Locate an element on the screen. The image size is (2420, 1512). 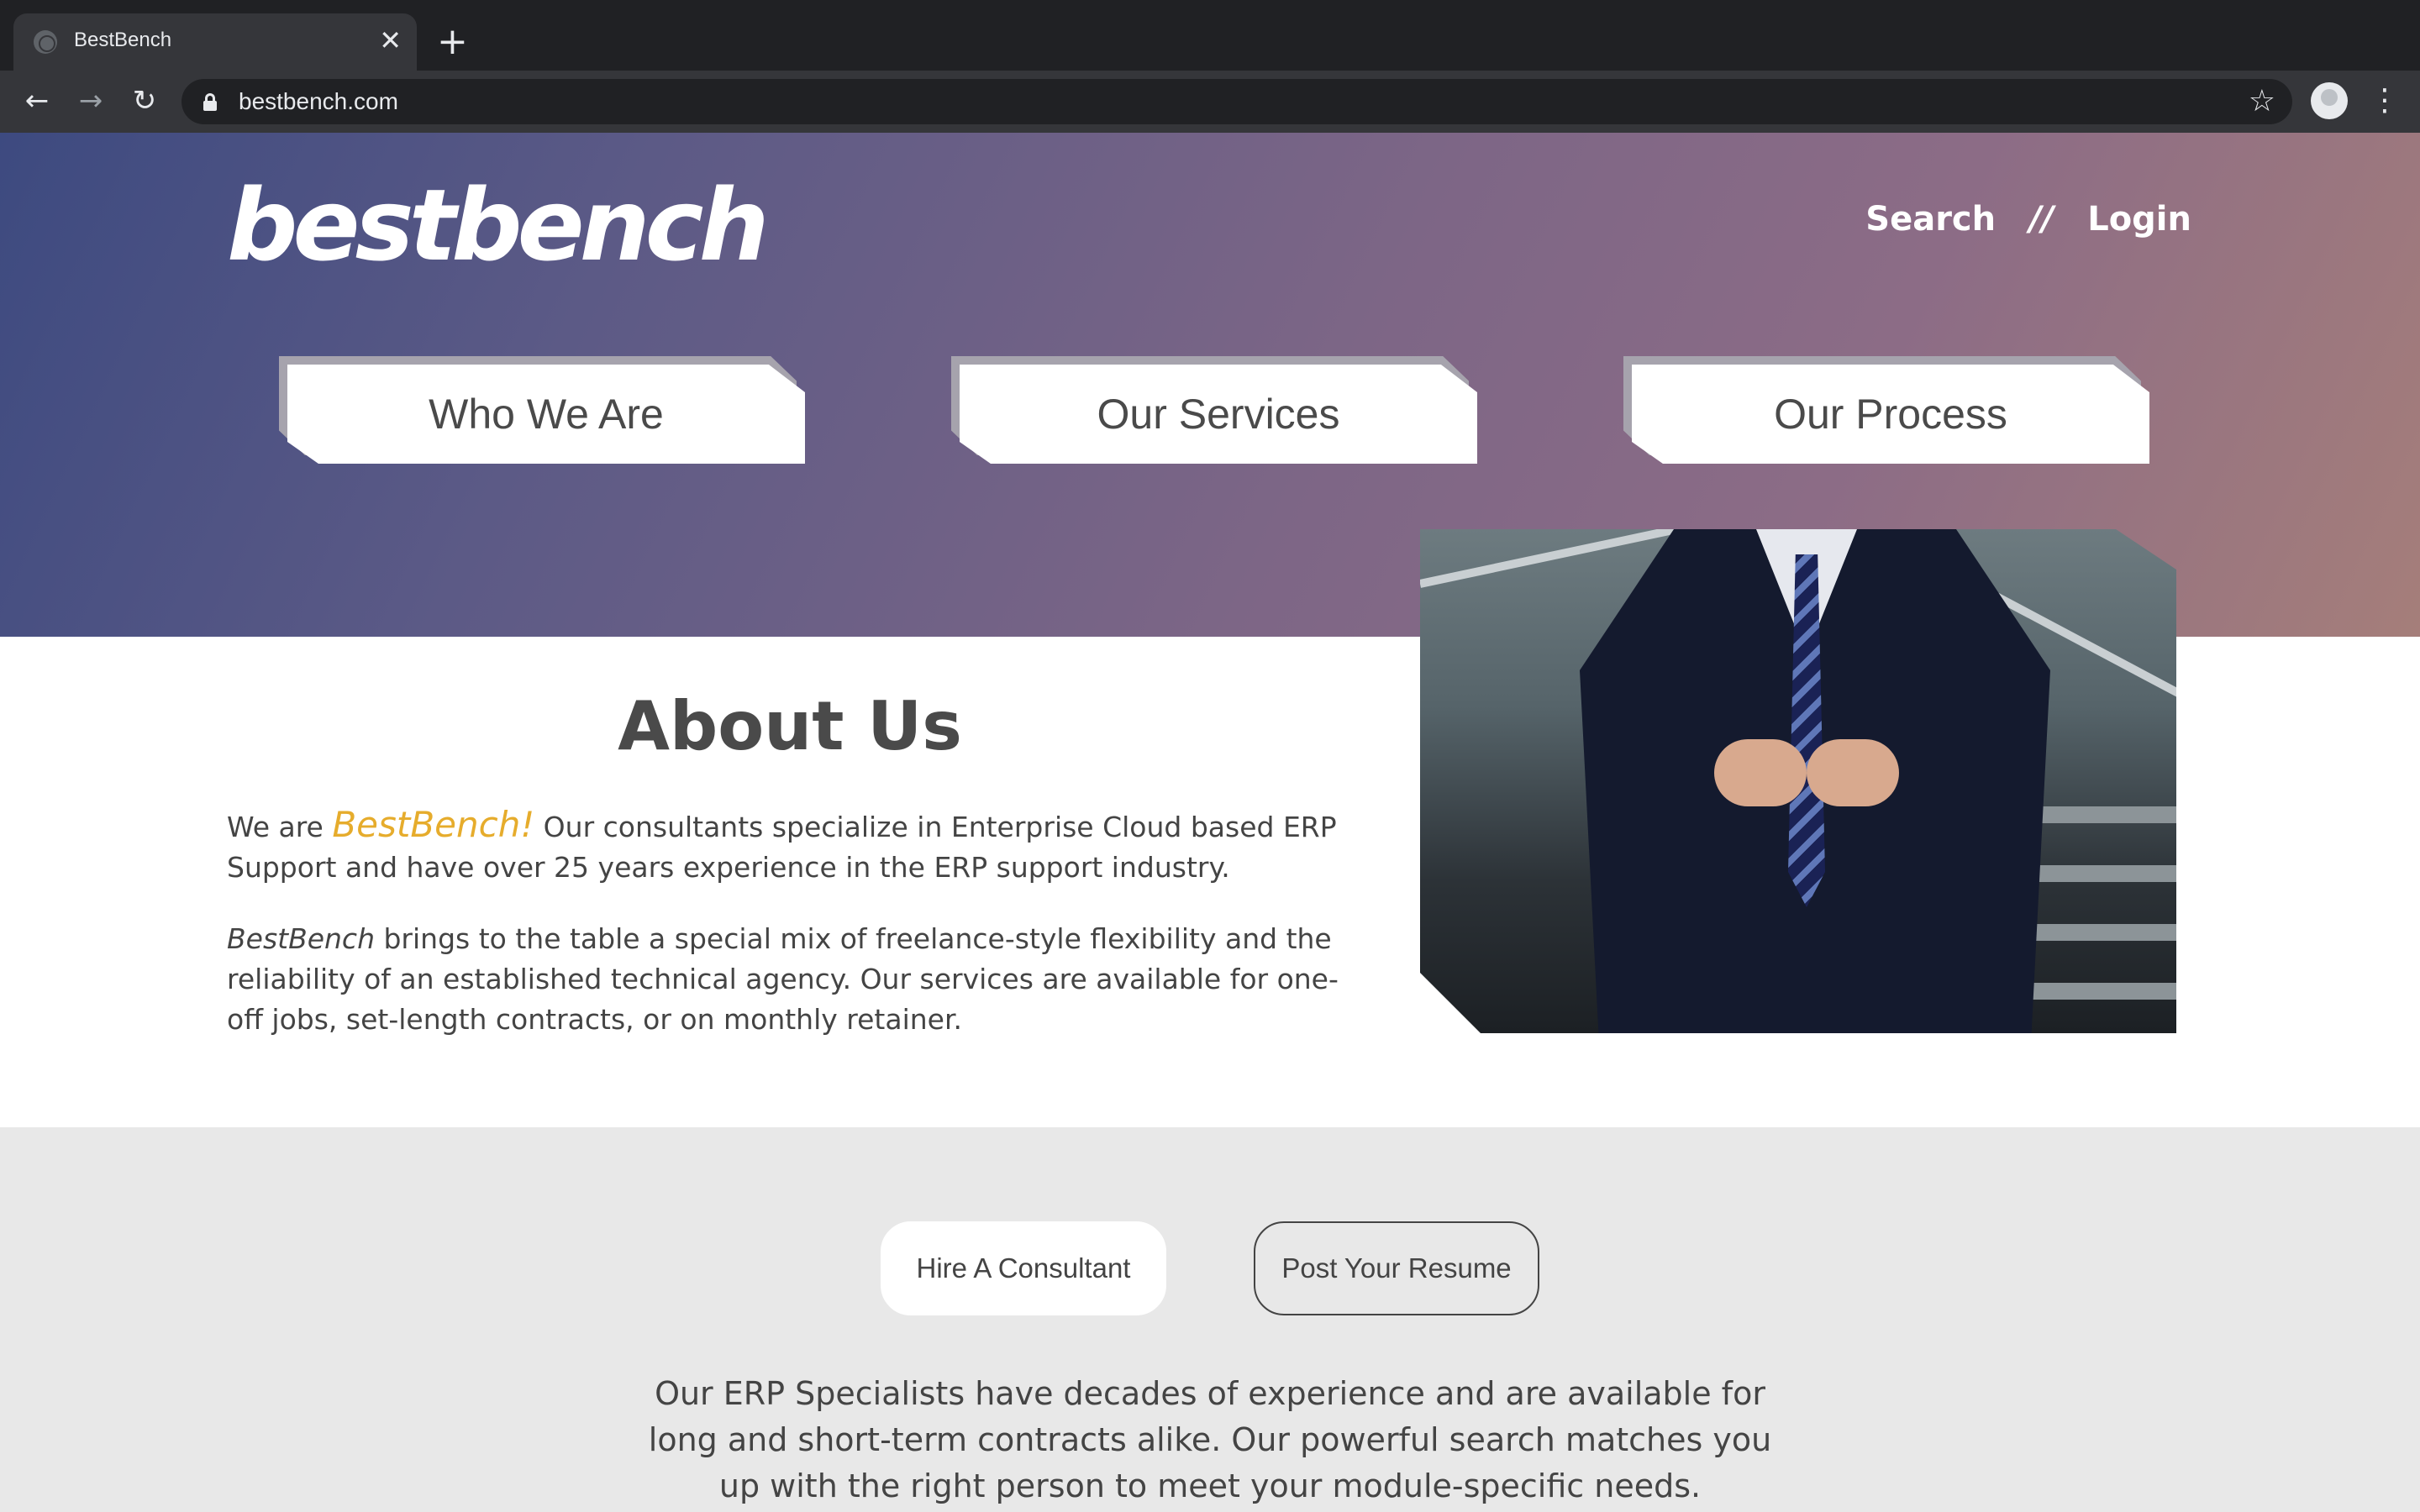
about-title: About Us is located at coordinates (790, 726).